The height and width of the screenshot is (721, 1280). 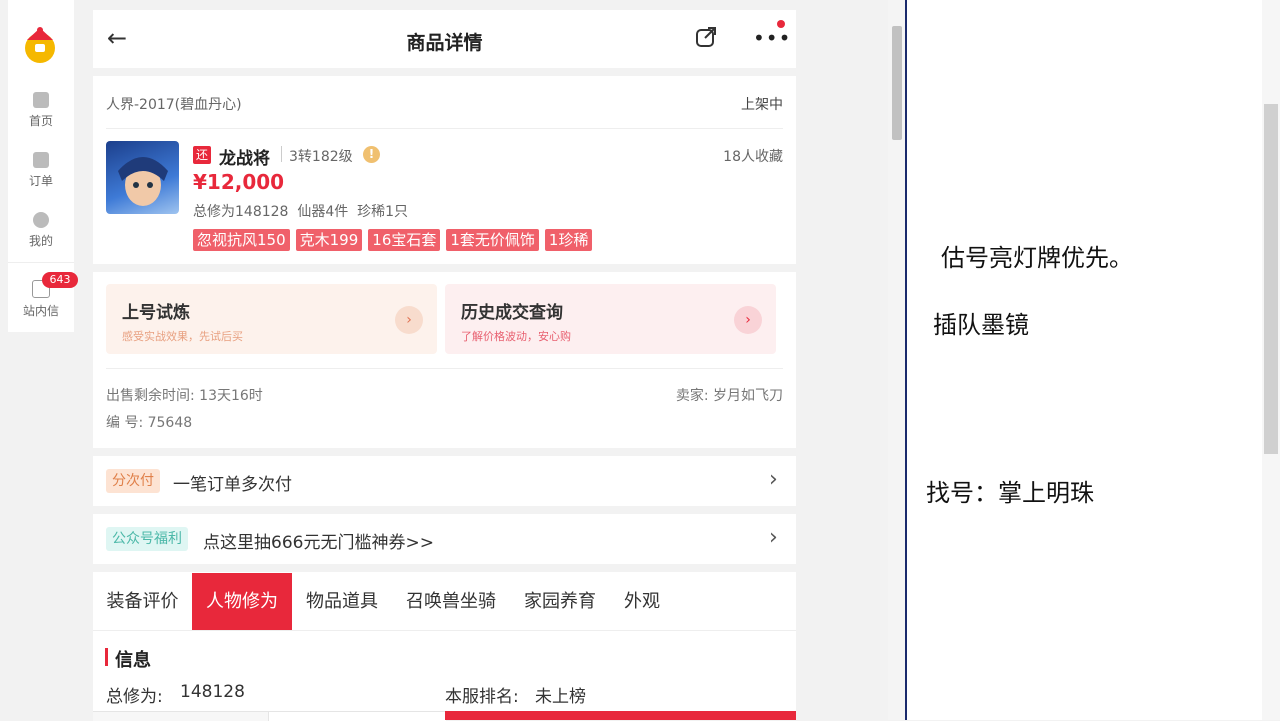 I want to click on tab-character-cultivation: 人物修为, so click(x=242, y=601).